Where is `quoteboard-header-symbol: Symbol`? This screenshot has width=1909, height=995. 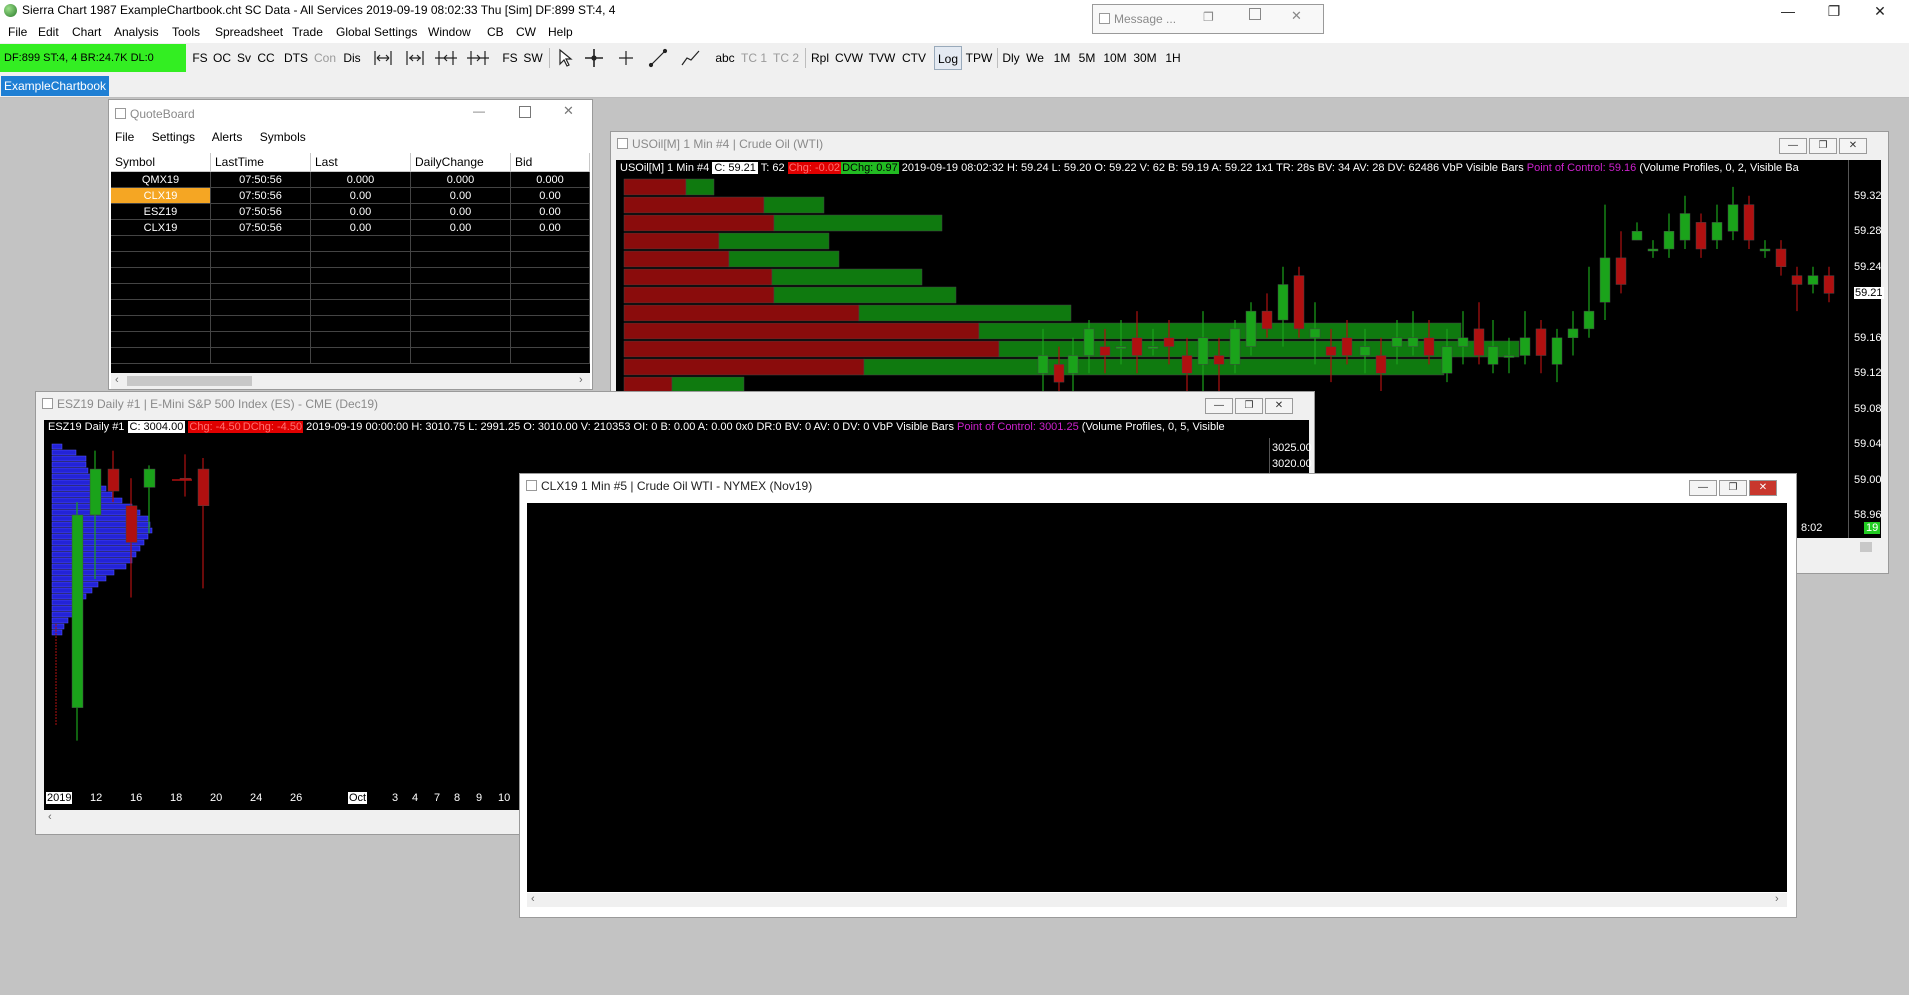 quoteboard-header-symbol: Symbol is located at coordinates (161, 162).